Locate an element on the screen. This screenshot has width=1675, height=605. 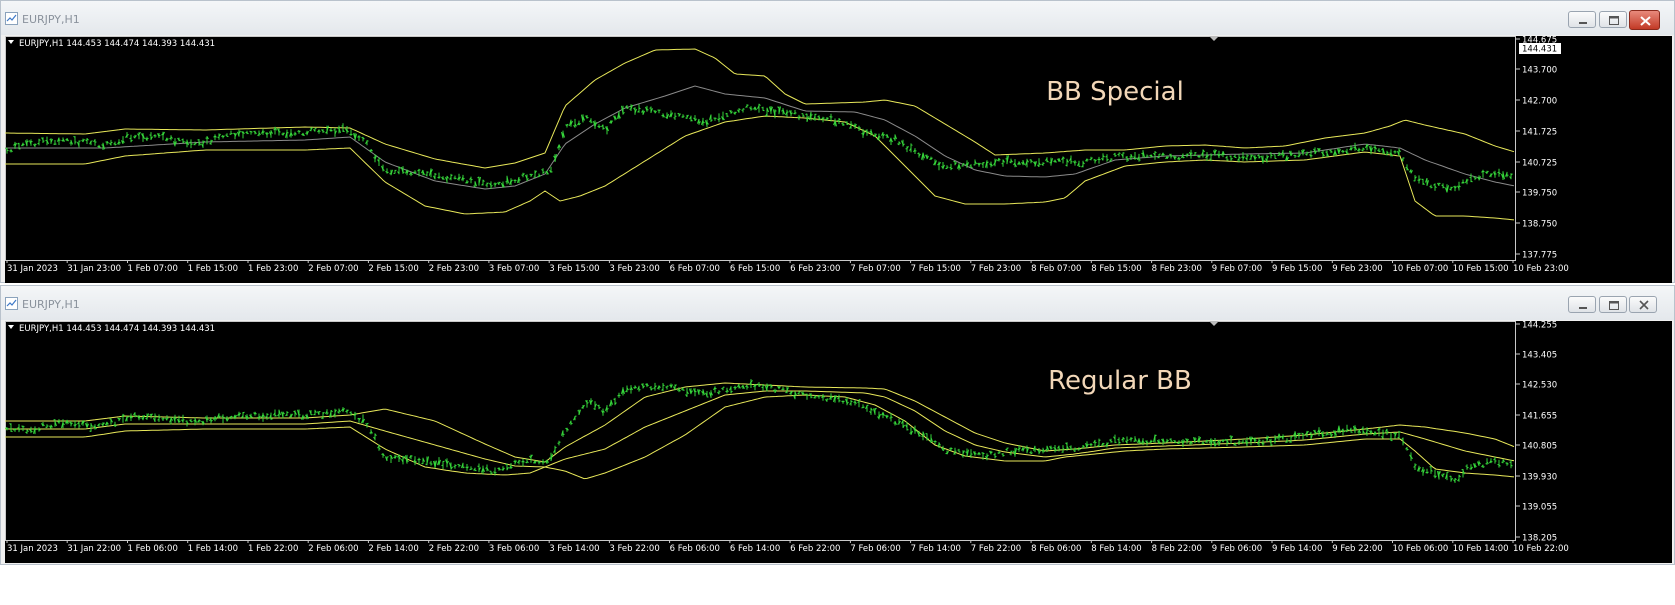
price-tick-label: 142.530 is located at coordinates (1539, 386).